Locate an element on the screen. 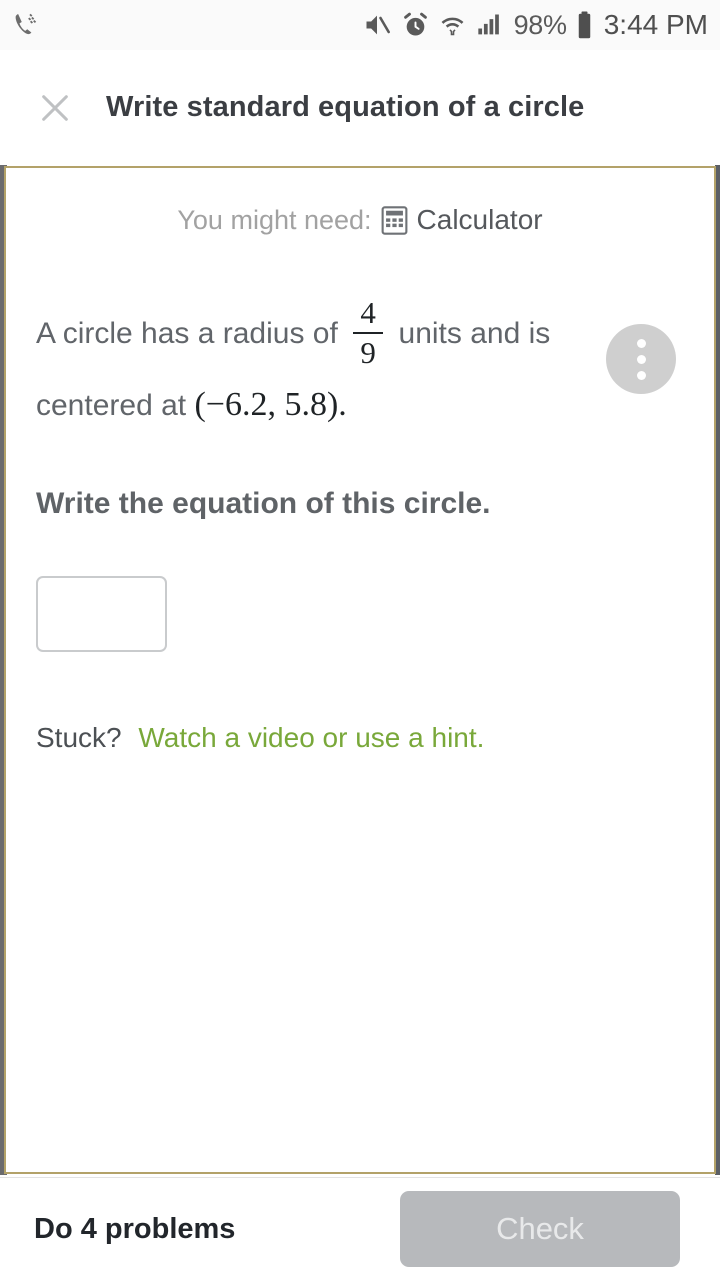 This screenshot has height=1280, width=720. stuck-row: Stuck? Watch a video or use a hint. is located at coordinates (360, 738).